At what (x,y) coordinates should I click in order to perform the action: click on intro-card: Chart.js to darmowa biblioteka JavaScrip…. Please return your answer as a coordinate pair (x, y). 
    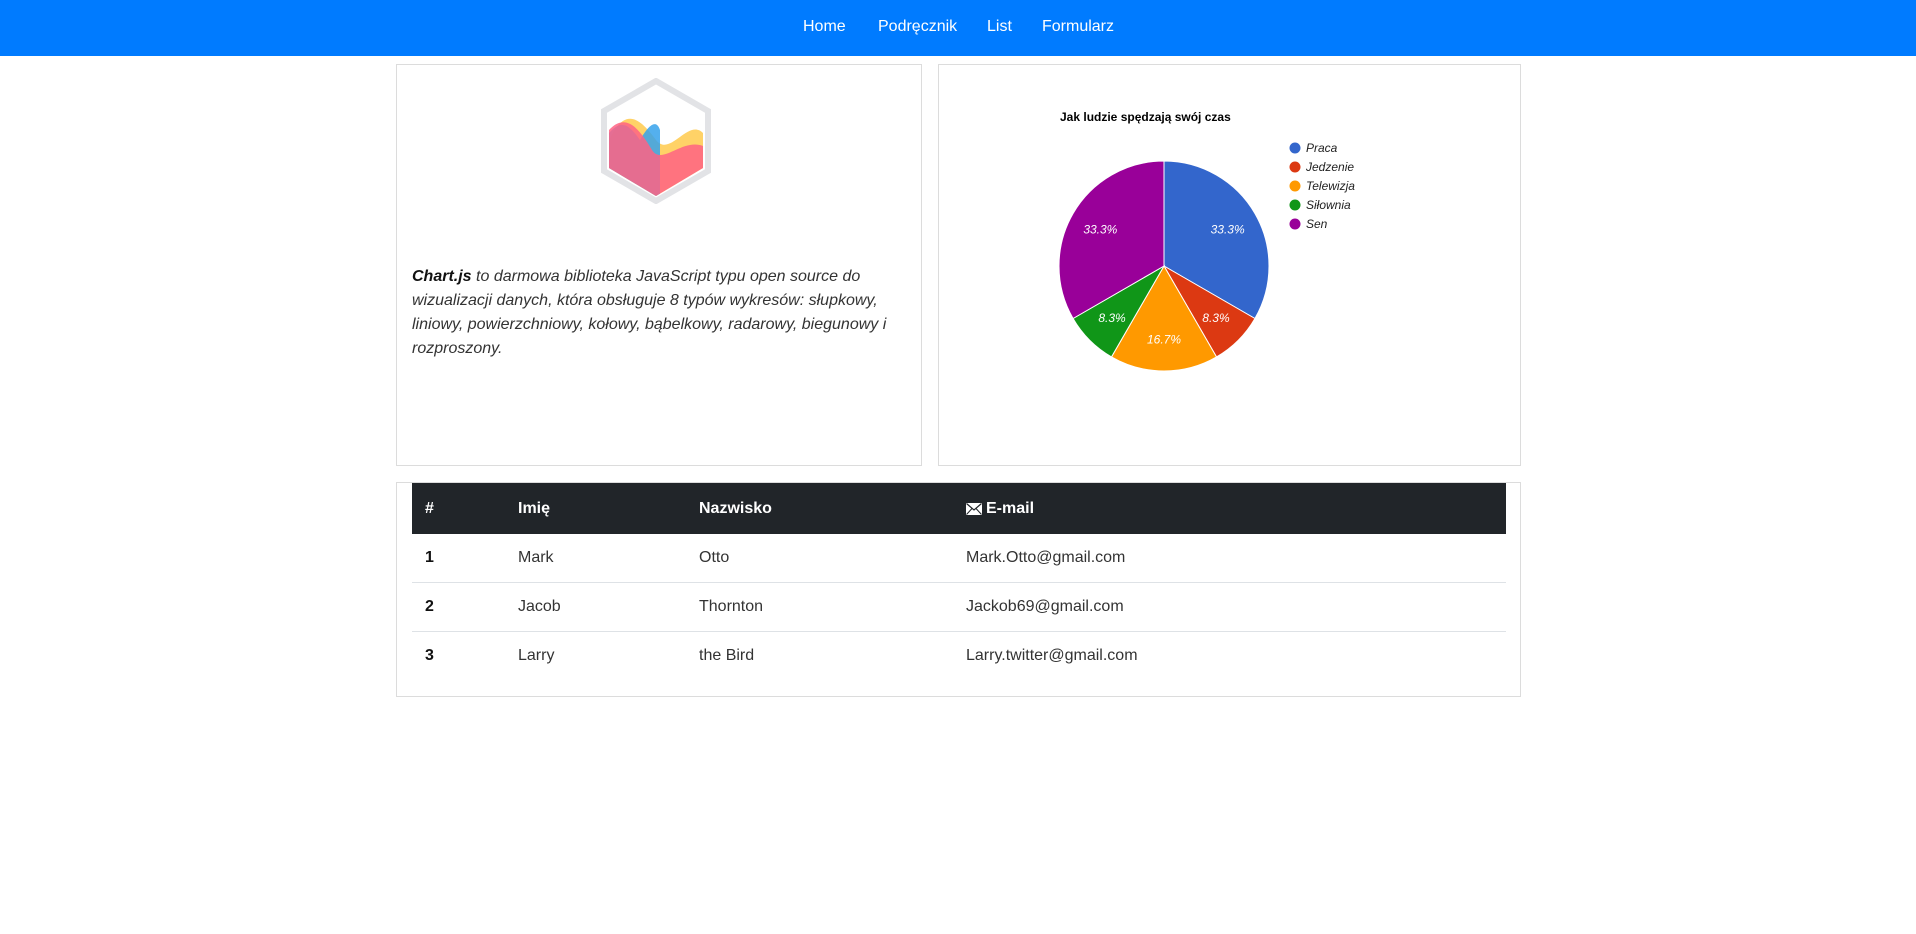
    Looking at the image, I should click on (659, 265).